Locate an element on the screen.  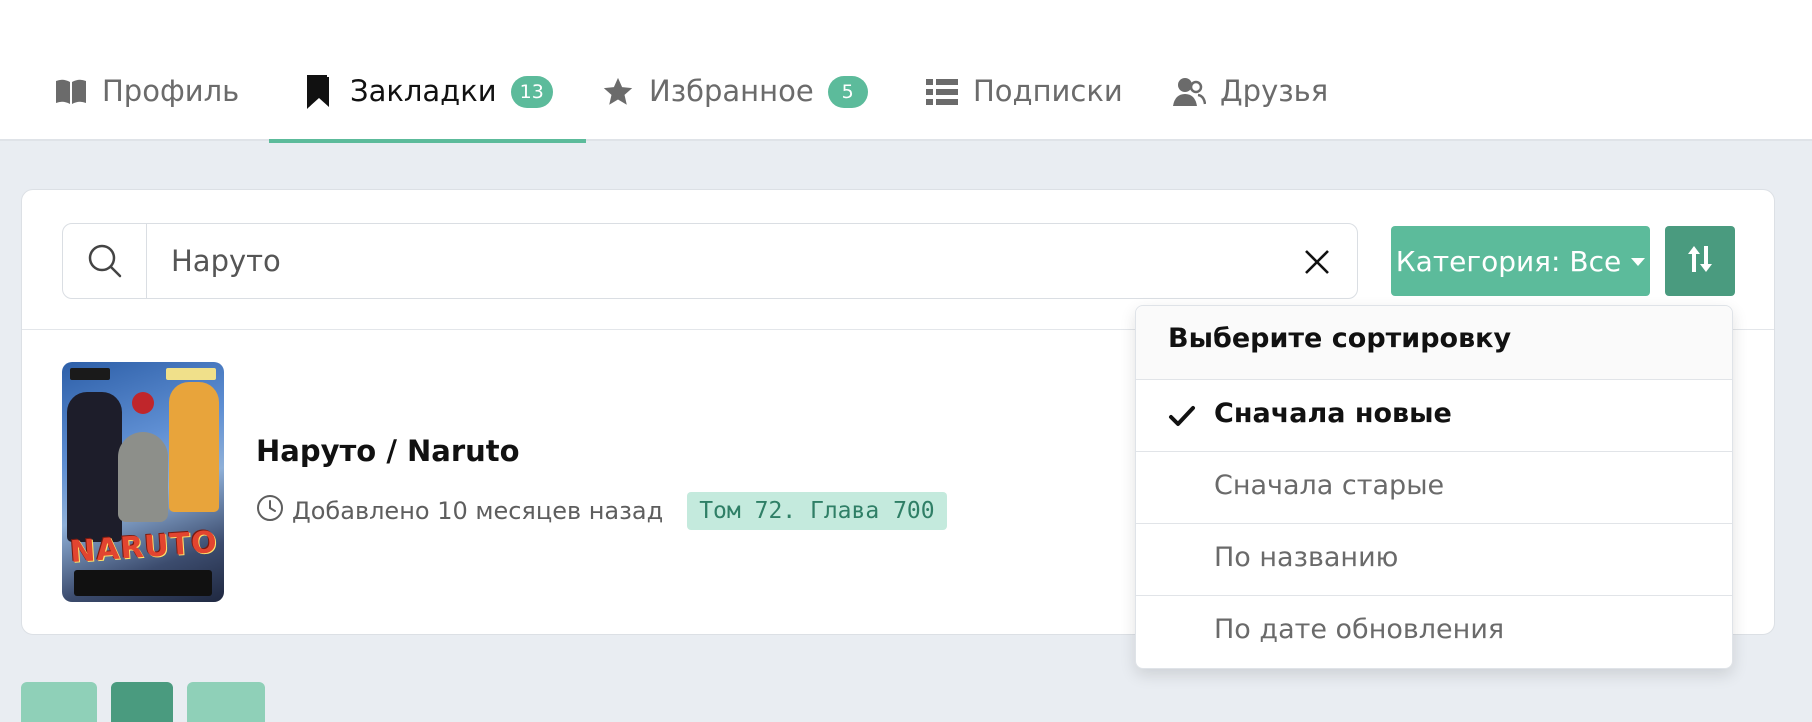
pagination-button-prev is located at coordinates (59, 702).